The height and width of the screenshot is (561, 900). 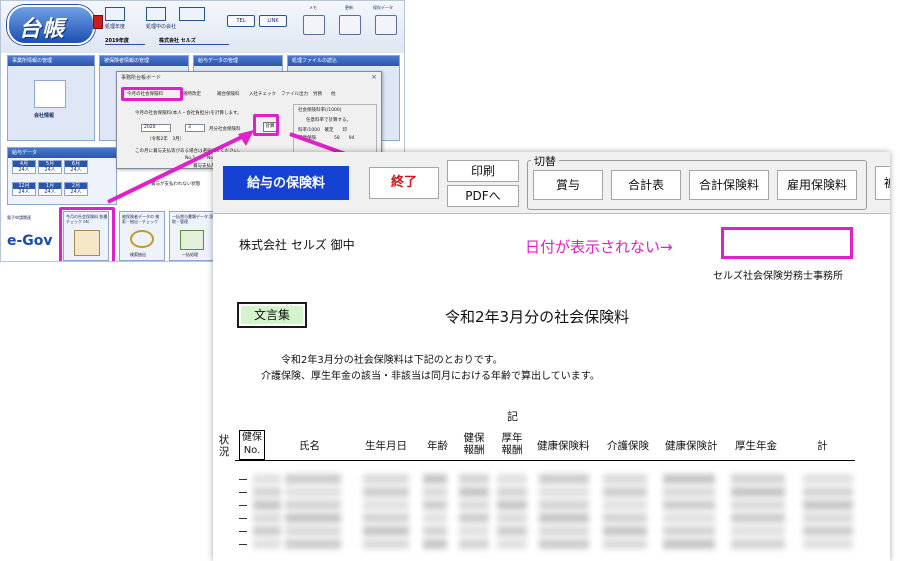 I want to click on header-kaigo: 介護保険, so click(x=628, y=446).